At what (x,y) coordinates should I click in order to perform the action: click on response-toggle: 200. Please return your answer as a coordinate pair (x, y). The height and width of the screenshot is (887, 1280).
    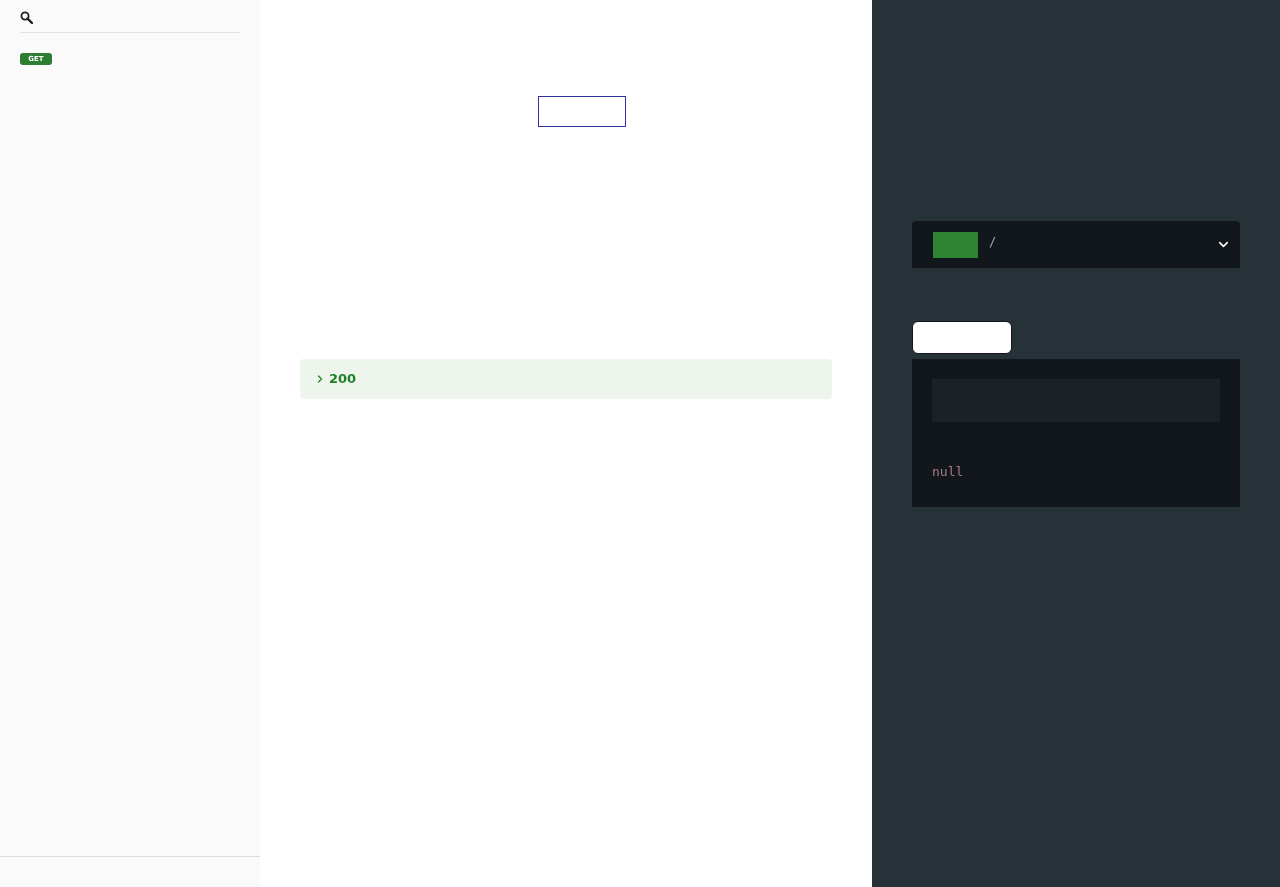
    Looking at the image, I should click on (566, 379).